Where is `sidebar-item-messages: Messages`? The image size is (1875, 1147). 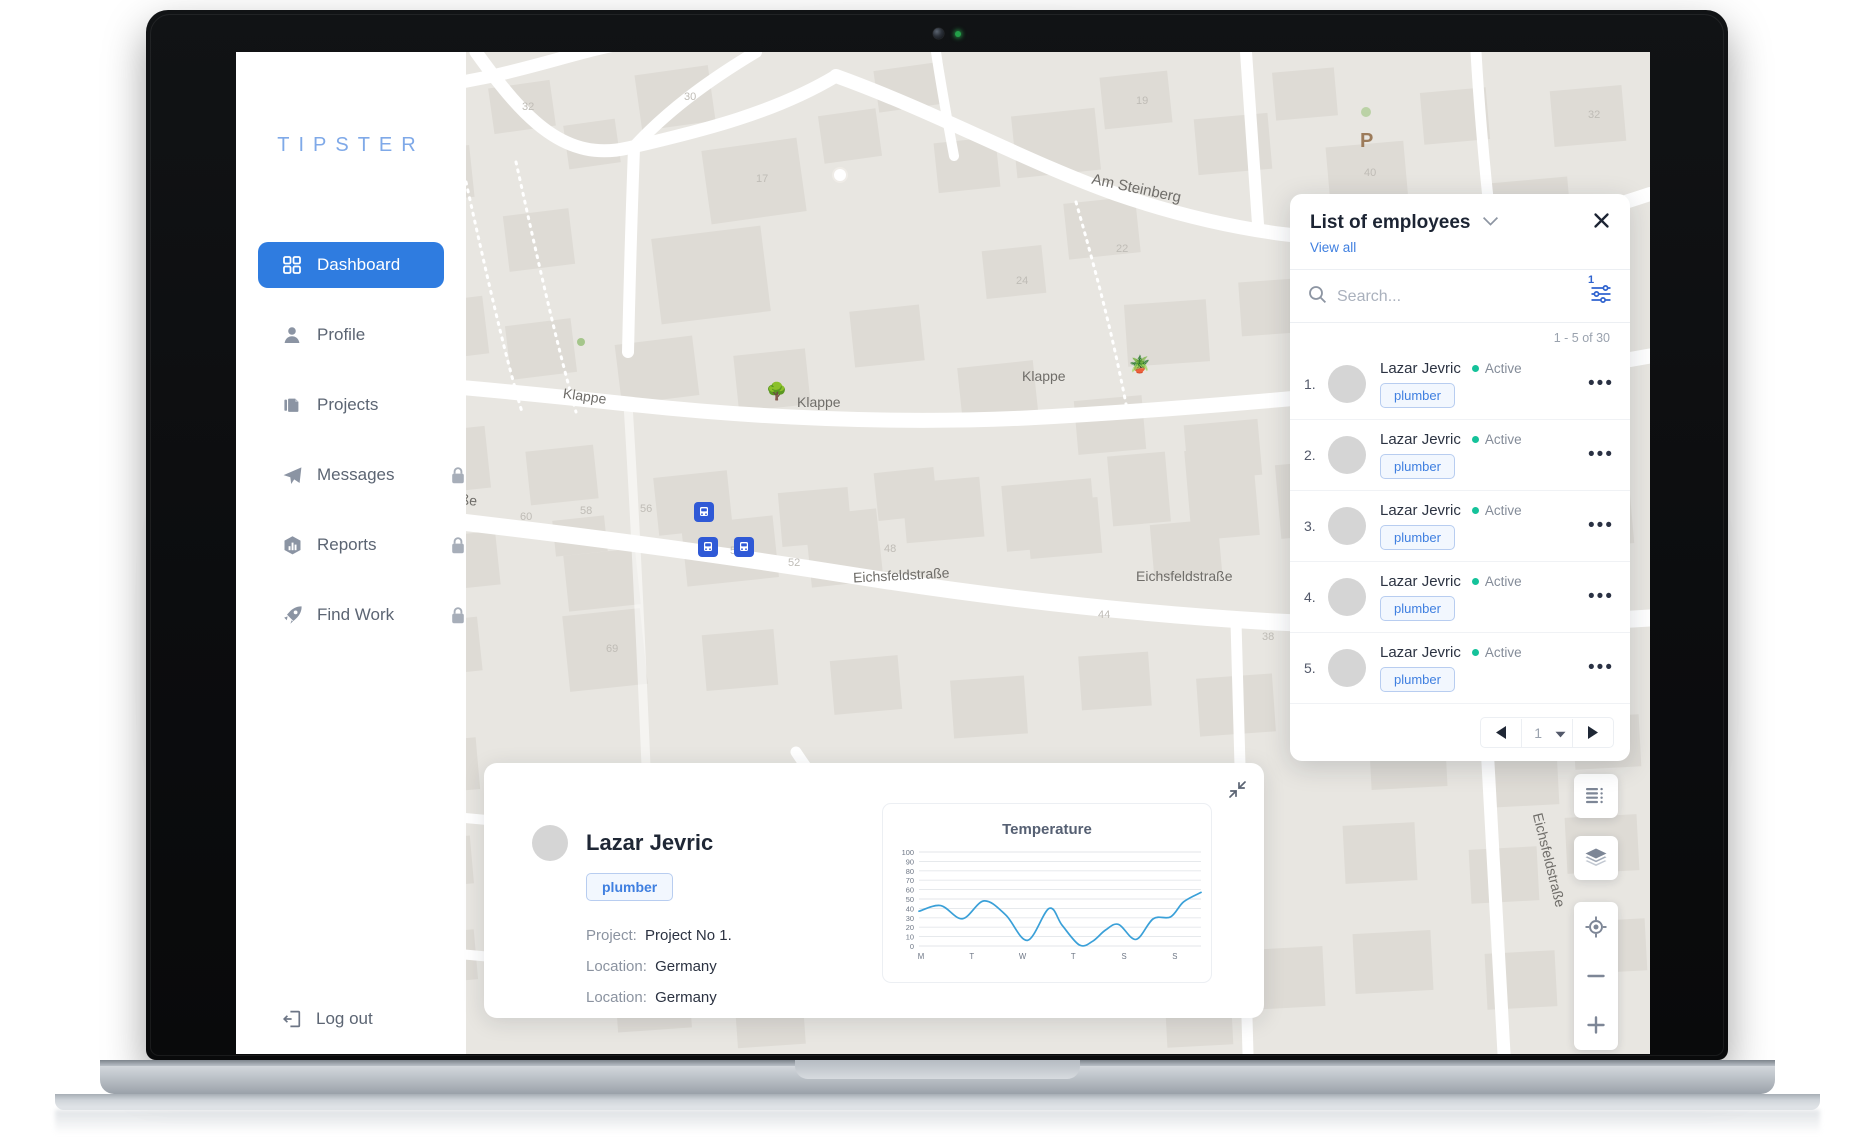
sidebar-item-messages: Messages is located at coordinates (361, 475).